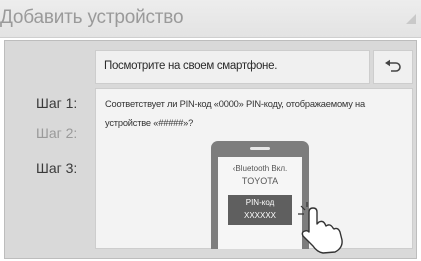 The image size is (421, 261). Describe the element at coordinates (92, 17) in the screenshot. I see `page-title: Добавить устройство` at that location.